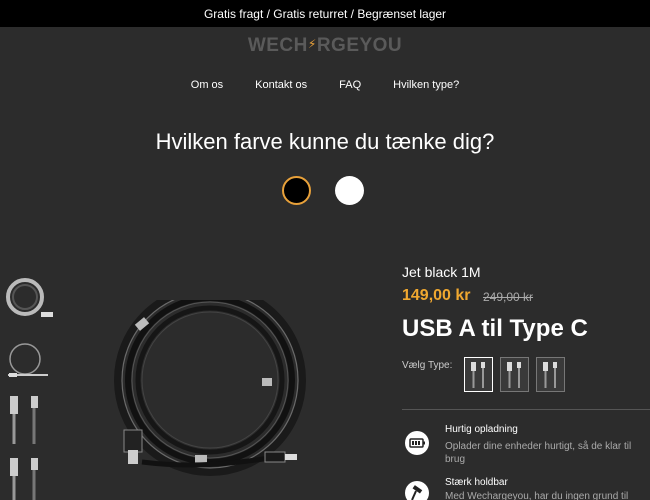 The width and height of the screenshot is (650, 500). Describe the element at coordinates (526, 409) in the screenshot. I see `divider` at that location.